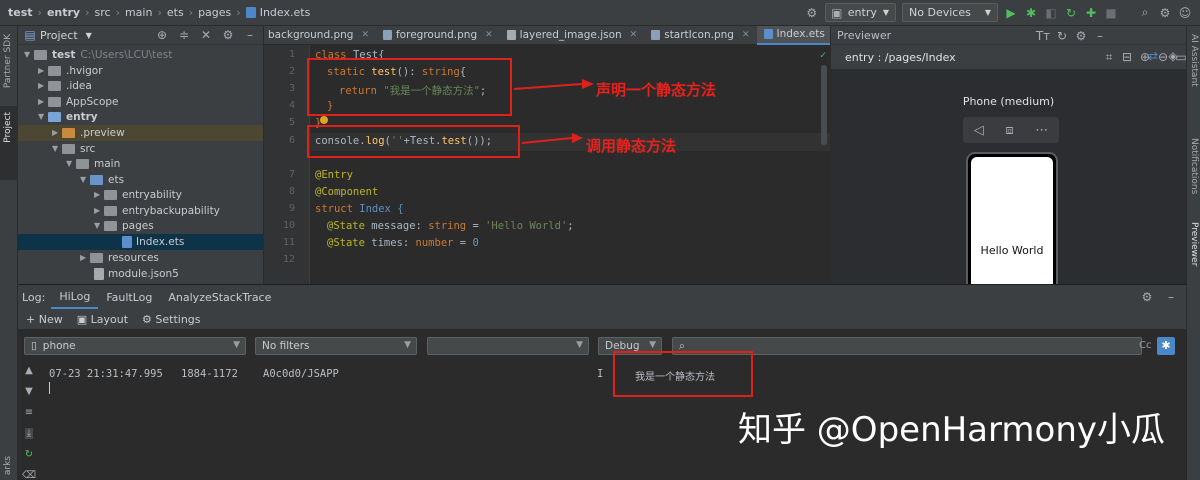 The width and height of the screenshot is (1200, 480). What do you see at coordinates (1145, 12) in the screenshot?
I see `search-icon: ⌕` at bounding box center [1145, 12].